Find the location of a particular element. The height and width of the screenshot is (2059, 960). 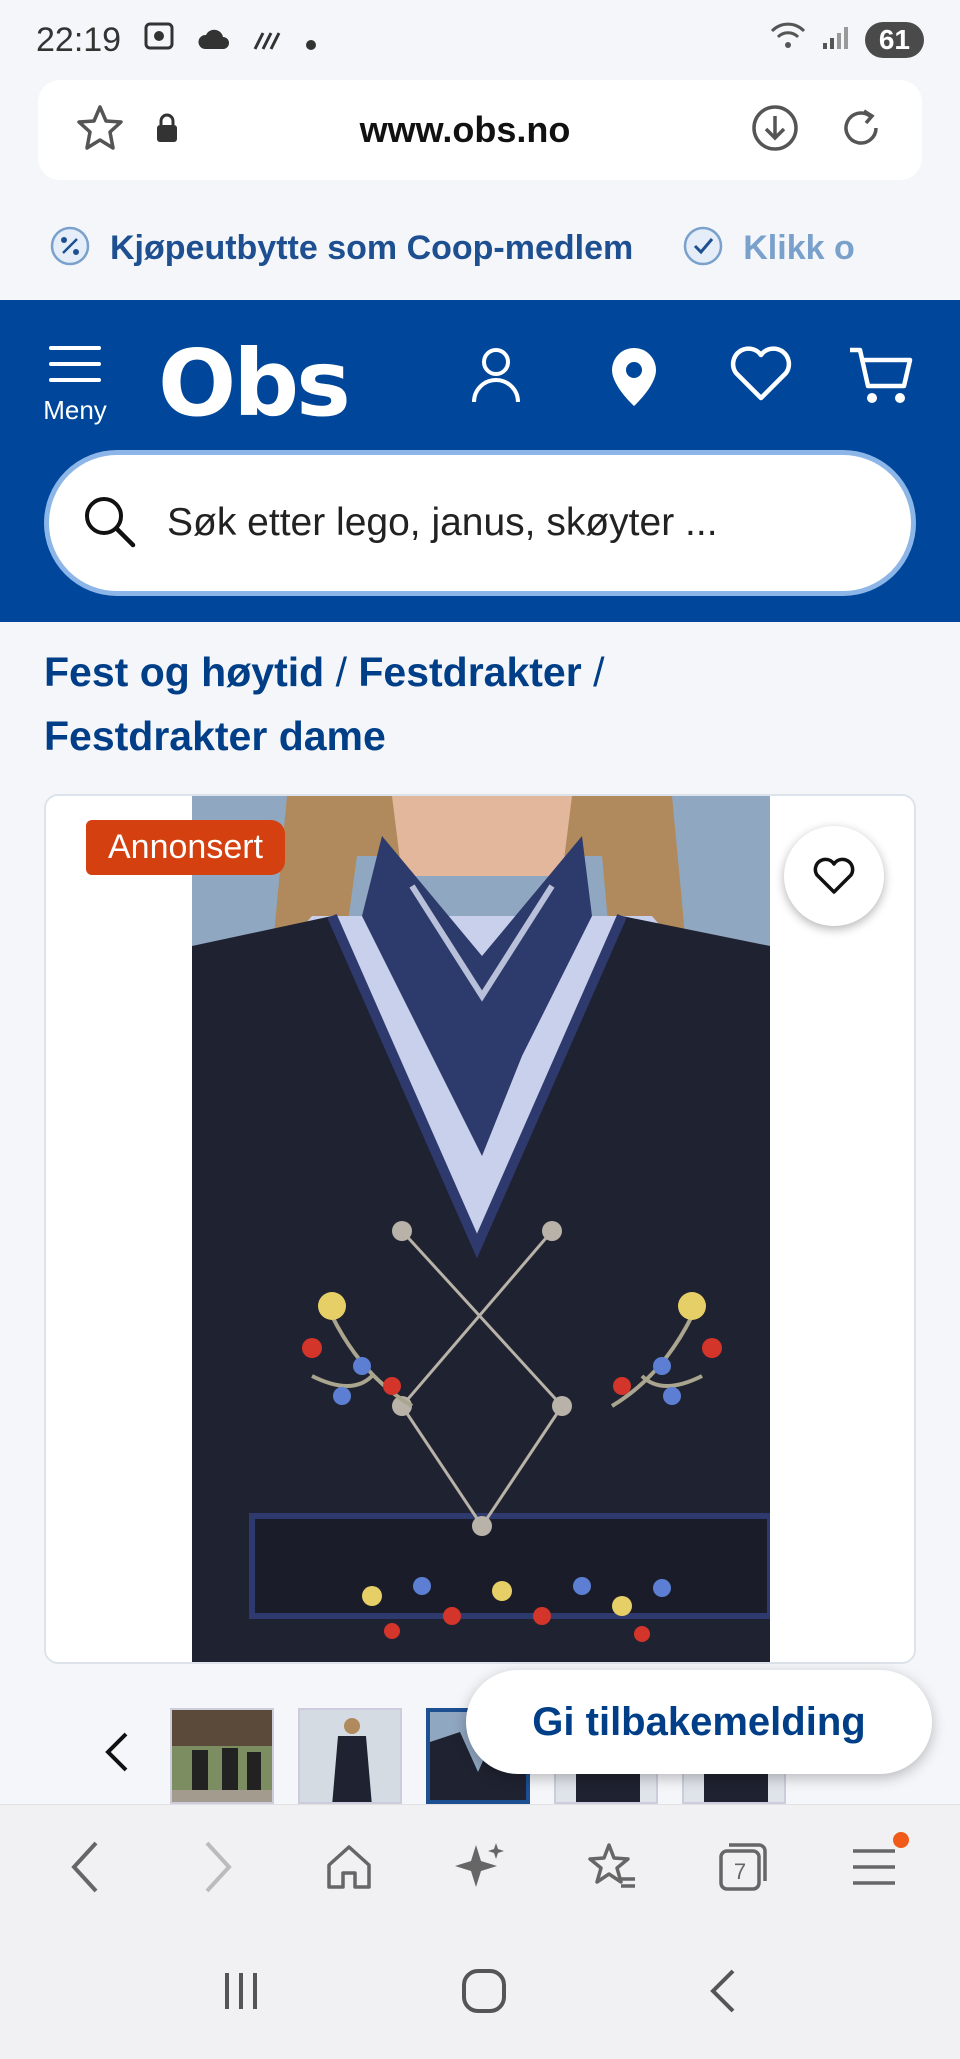

hamburger-icon is located at coordinates (75, 364).